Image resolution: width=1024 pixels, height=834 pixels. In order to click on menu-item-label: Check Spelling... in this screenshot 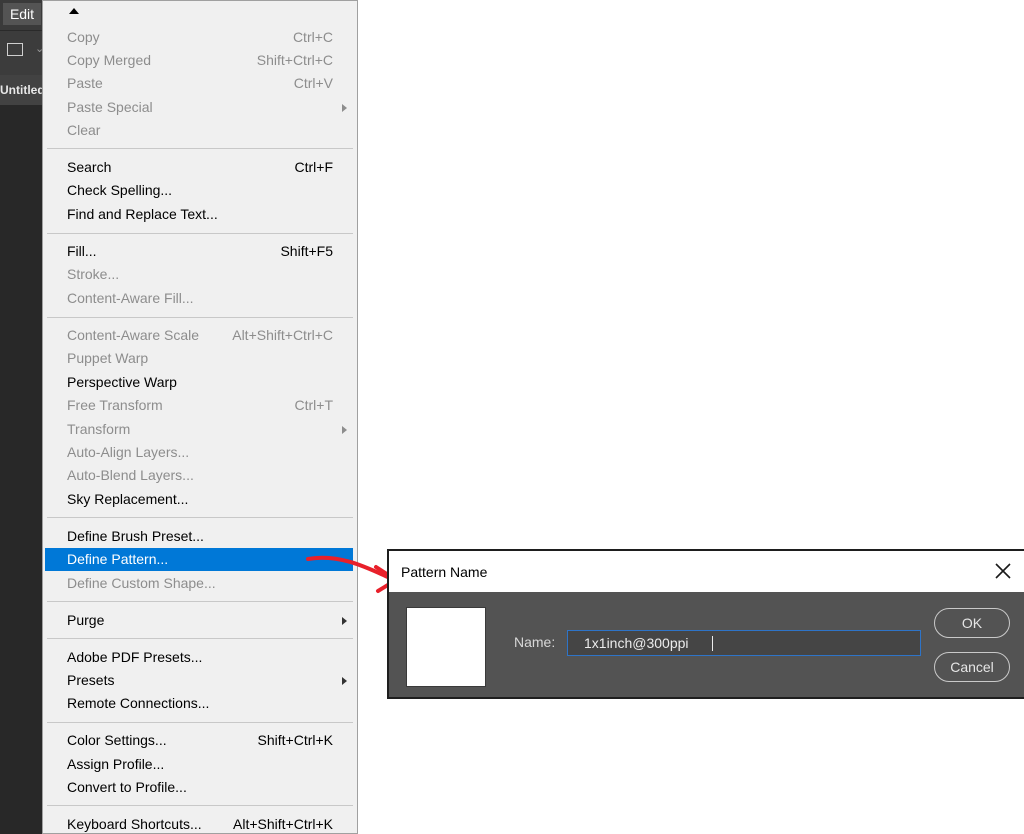, I will do `click(120, 190)`.